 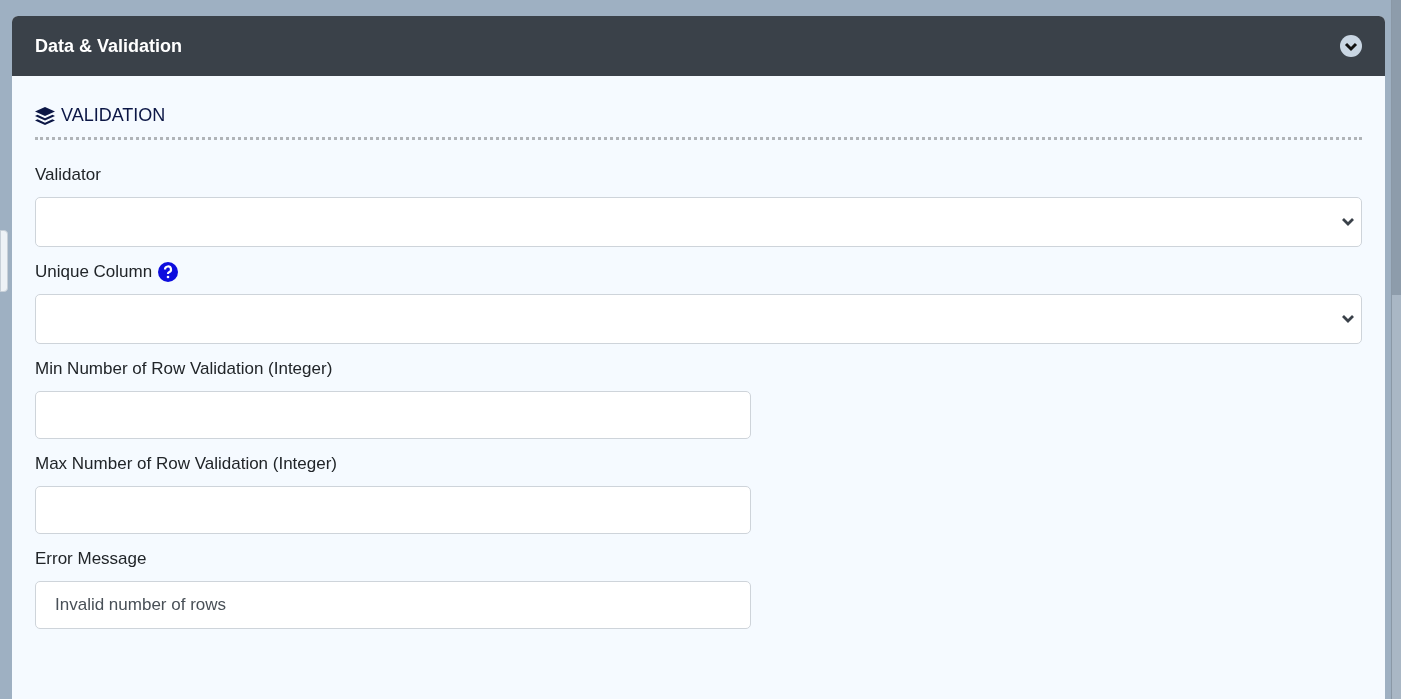 What do you see at coordinates (184, 369) in the screenshot?
I see `field-label: Min Number of Row Validation (Integer)` at bounding box center [184, 369].